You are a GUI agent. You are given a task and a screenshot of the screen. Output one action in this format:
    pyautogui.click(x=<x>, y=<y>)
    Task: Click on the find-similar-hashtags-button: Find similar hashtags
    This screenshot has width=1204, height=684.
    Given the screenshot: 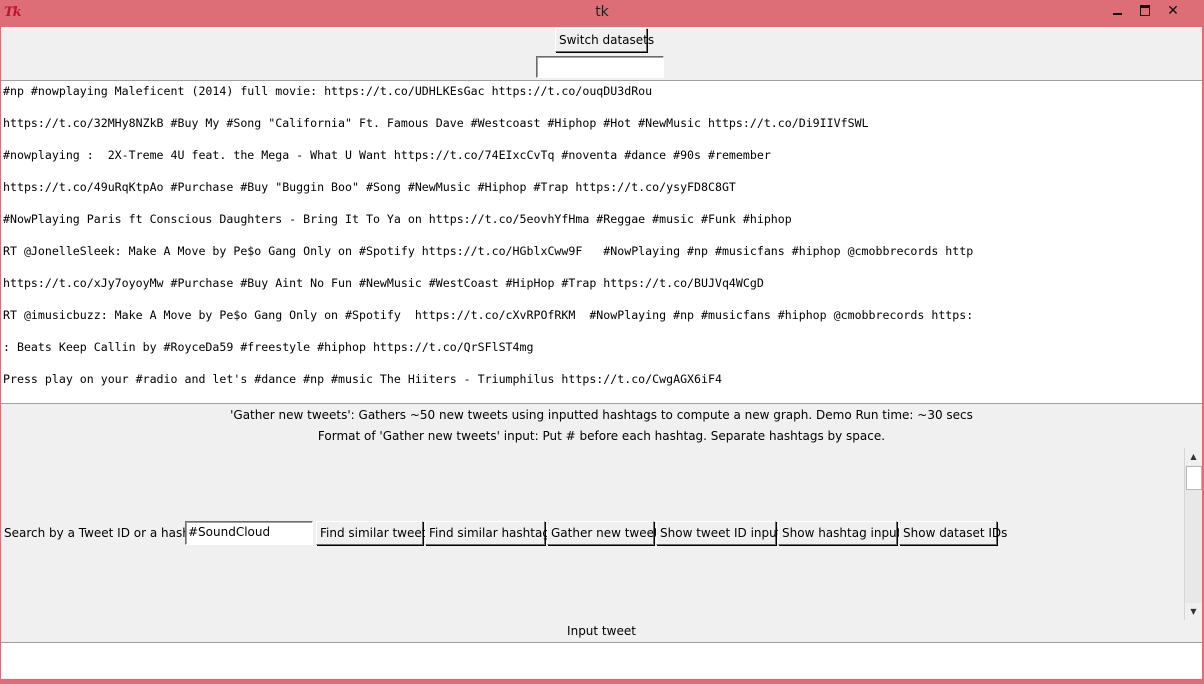 What is the action you would take?
    pyautogui.click(x=490, y=533)
    